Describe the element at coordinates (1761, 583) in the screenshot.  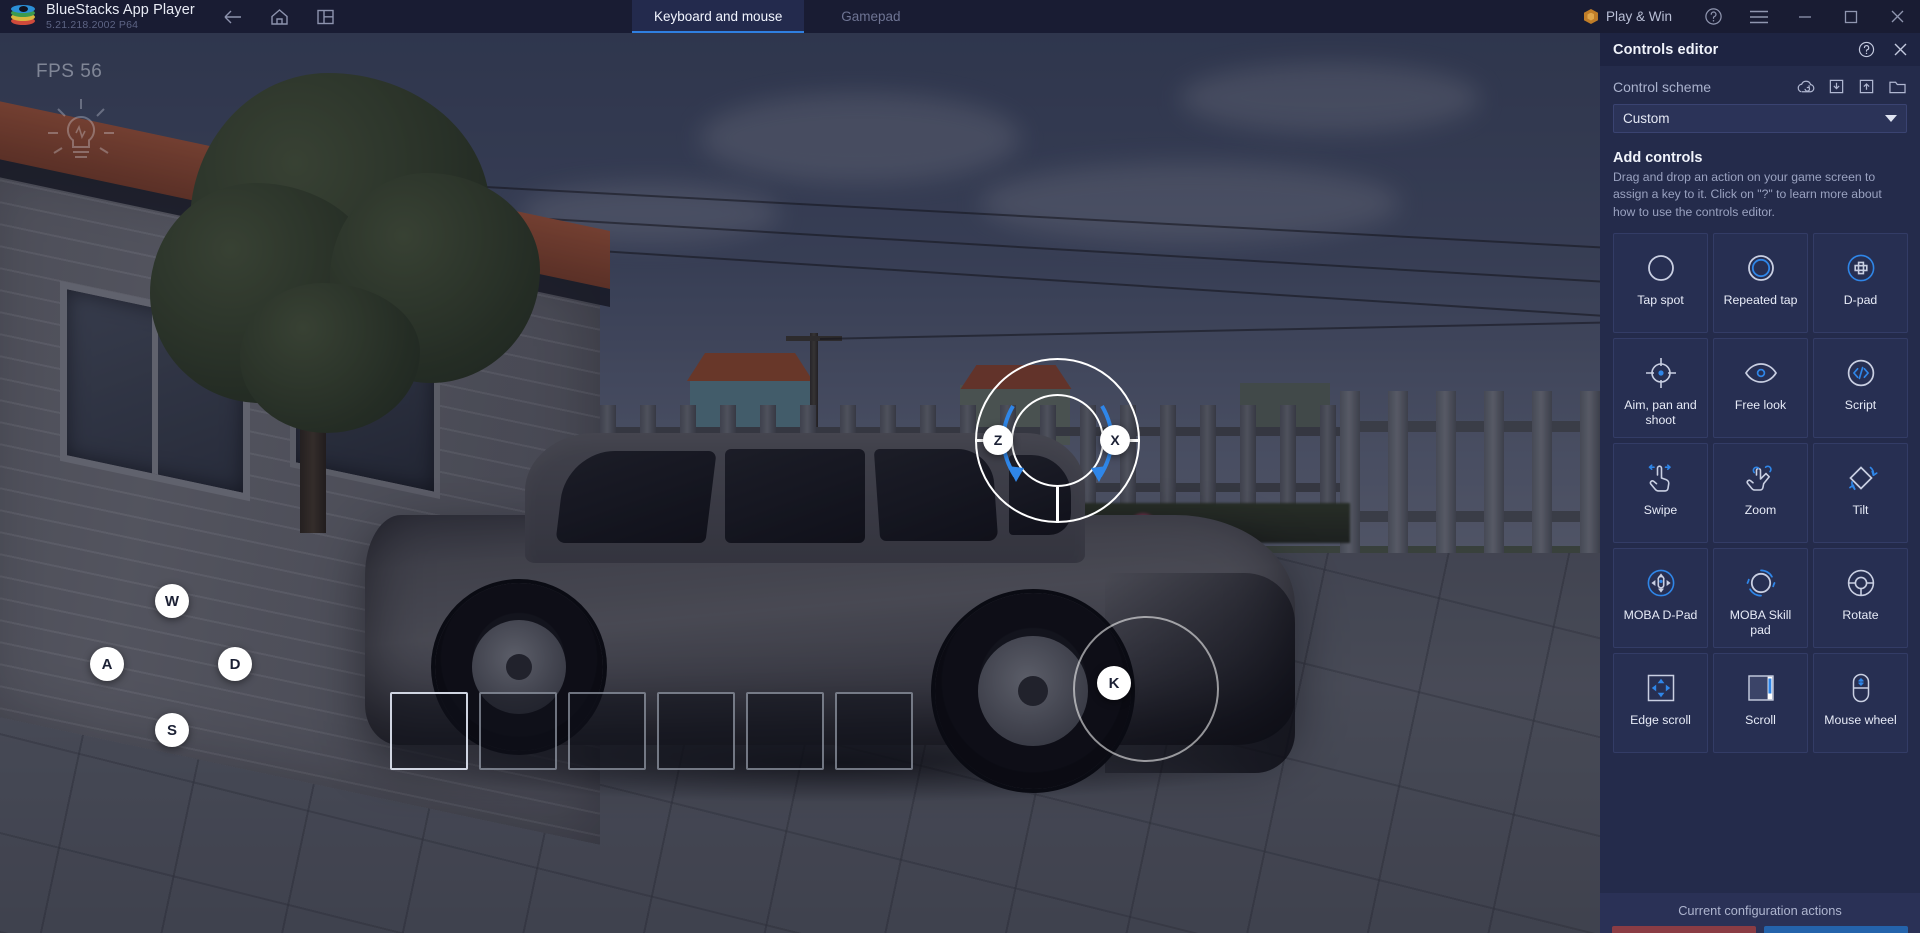
I see `moba-skill-pad-icon` at that location.